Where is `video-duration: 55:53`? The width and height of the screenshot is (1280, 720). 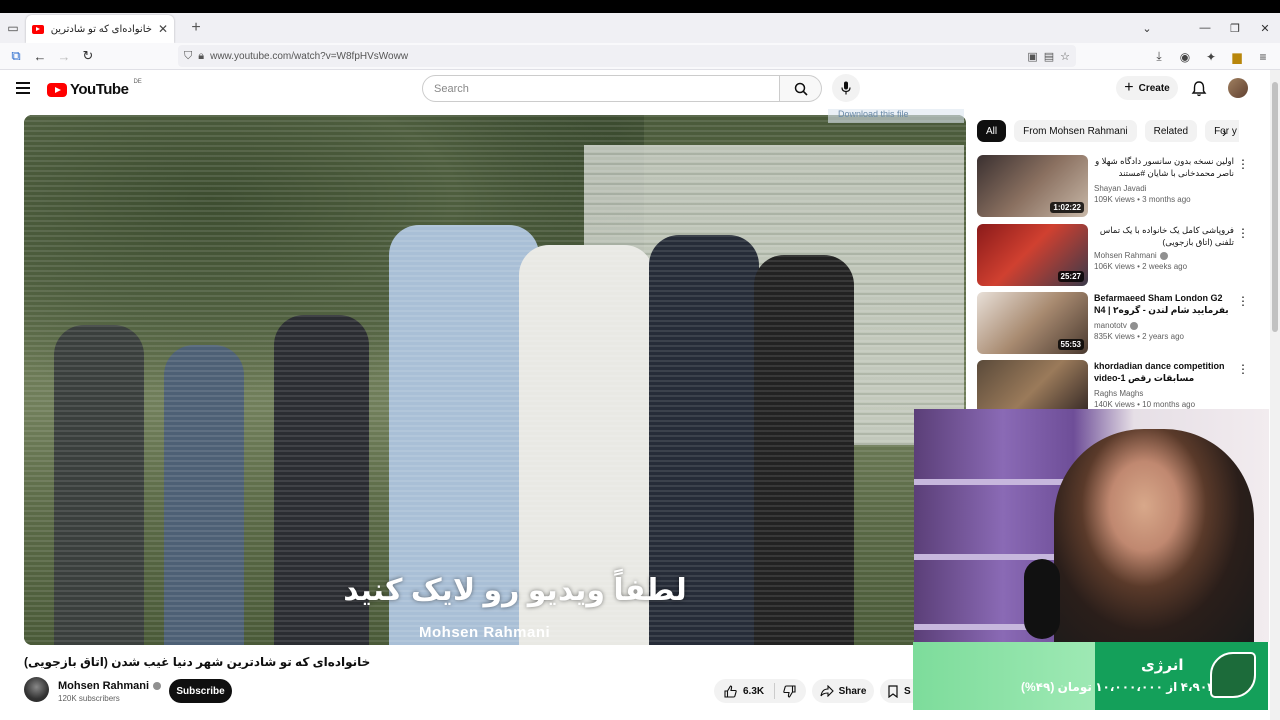 video-duration: 55:53 is located at coordinates (1070, 344).